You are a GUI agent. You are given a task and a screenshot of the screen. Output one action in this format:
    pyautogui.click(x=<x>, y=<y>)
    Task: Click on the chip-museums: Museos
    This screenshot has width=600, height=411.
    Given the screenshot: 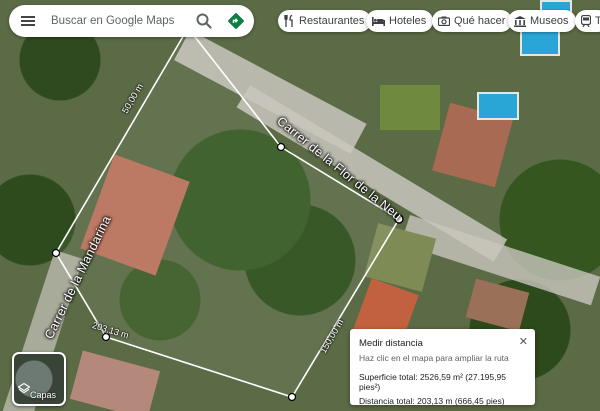 What is the action you would take?
    pyautogui.click(x=542, y=21)
    